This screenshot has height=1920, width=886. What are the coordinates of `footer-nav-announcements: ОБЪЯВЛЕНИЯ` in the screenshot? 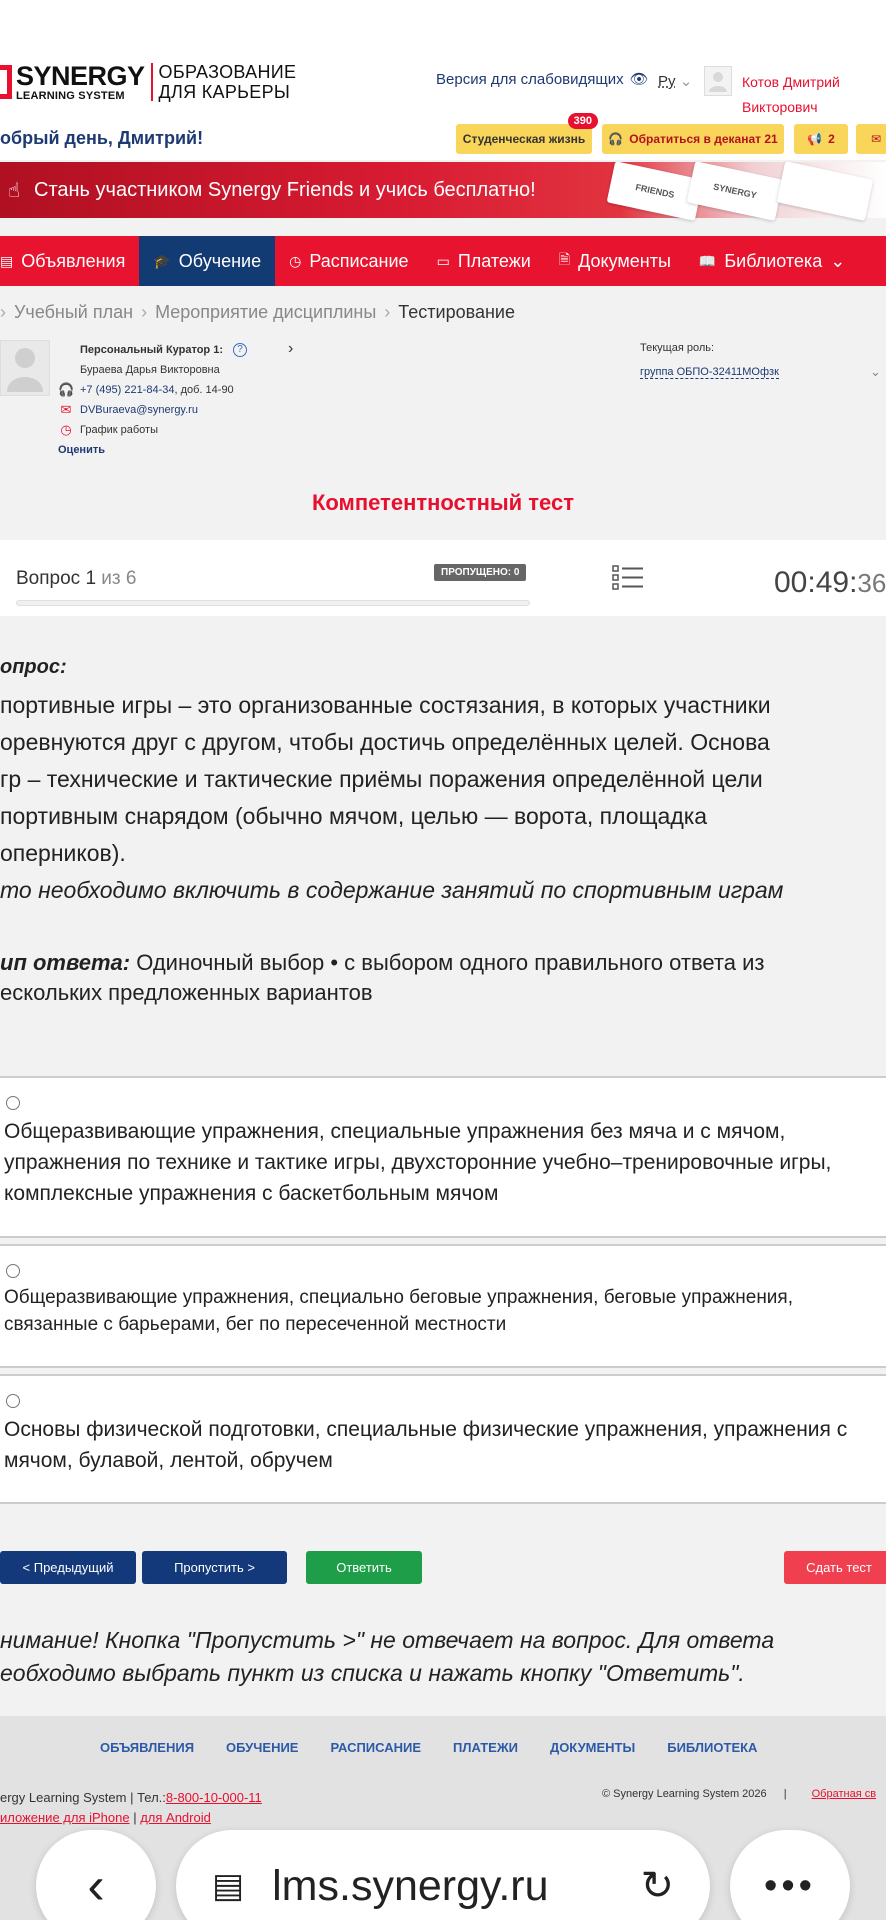 It's located at (147, 1747).